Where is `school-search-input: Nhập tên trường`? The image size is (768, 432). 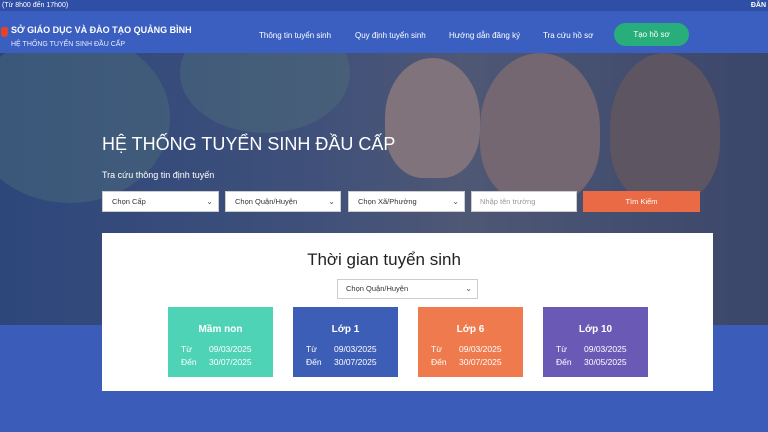
school-search-input: Nhập tên trường is located at coordinates (524, 201).